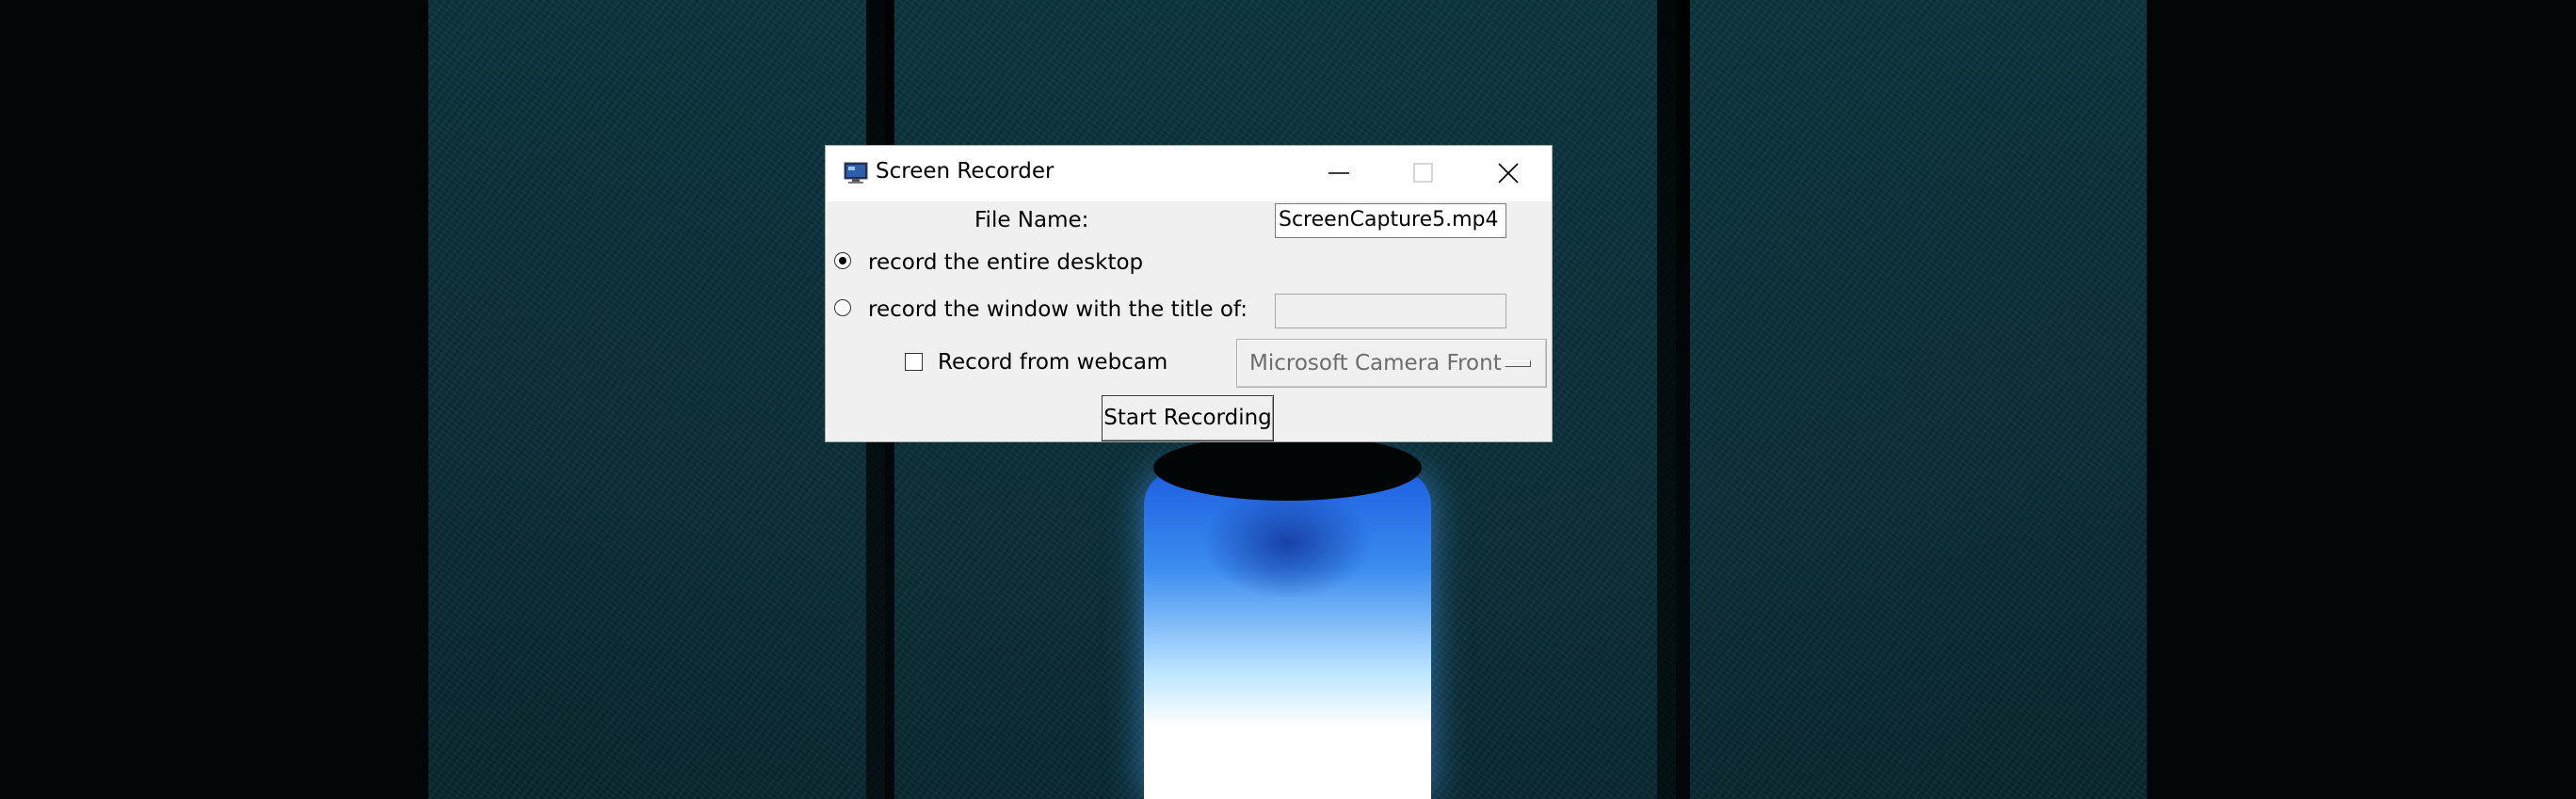 The width and height of the screenshot is (2576, 799). Describe the element at coordinates (1390, 311) in the screenshot. I see `window-title-input` at that location.